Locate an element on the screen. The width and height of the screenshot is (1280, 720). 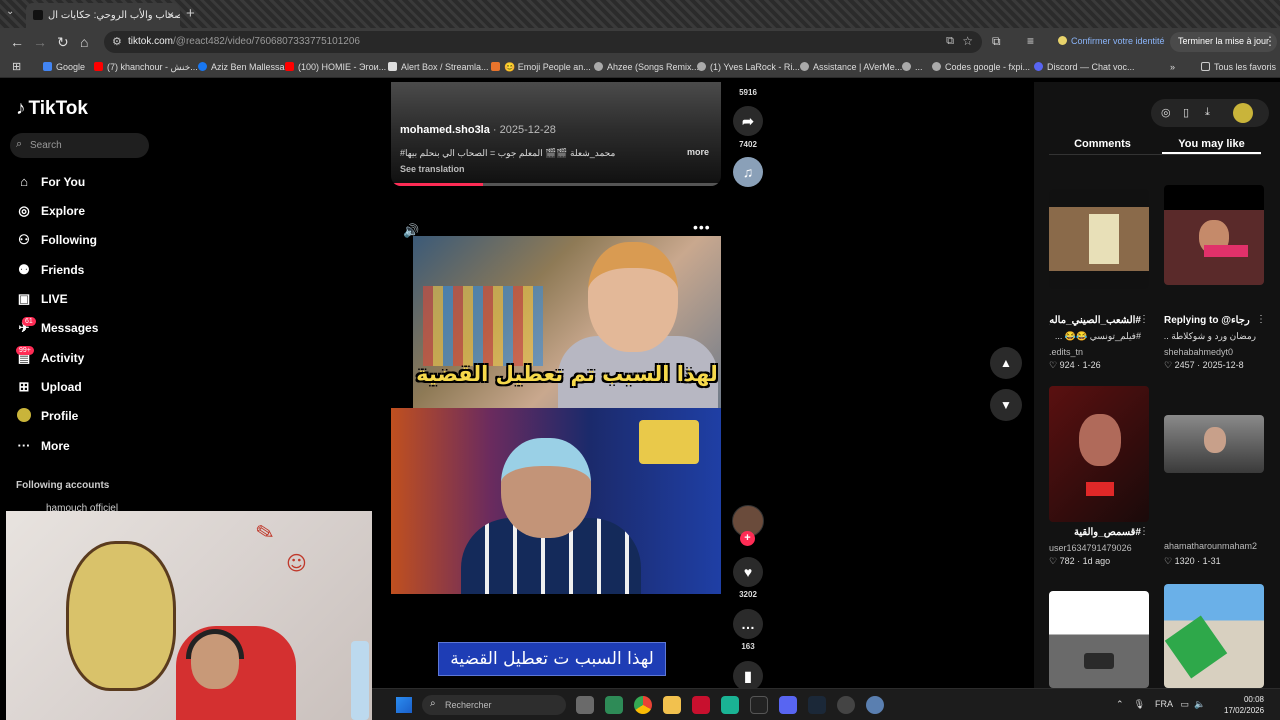
comment-button: … 163 is located at coordinates (748, 630).